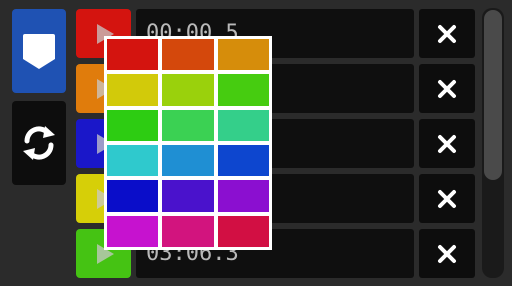 This screenshot has height=286, width=512. I want to click on loop-button, so click(39, 143).